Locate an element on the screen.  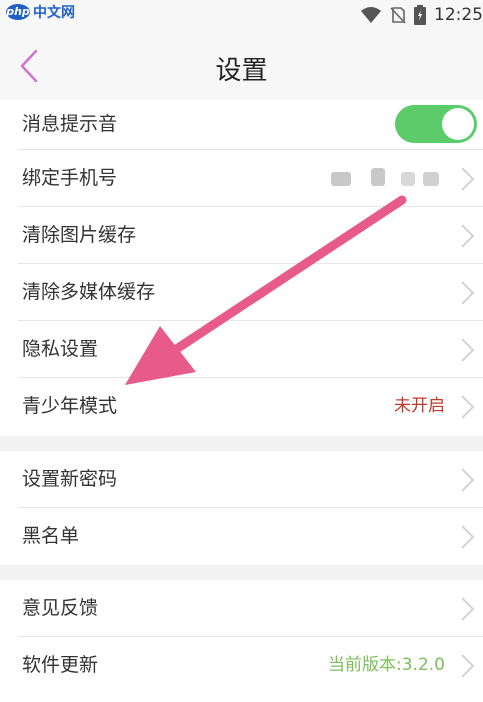
toggle-knob is located at coordinates (458, 124).